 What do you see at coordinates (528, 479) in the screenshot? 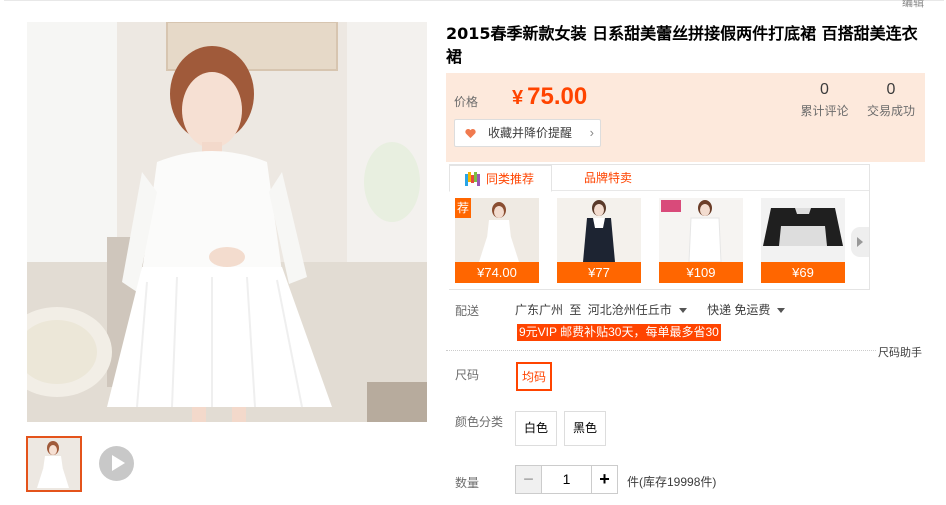
I see `decrease-button: −` at bounding box center [528, 479].